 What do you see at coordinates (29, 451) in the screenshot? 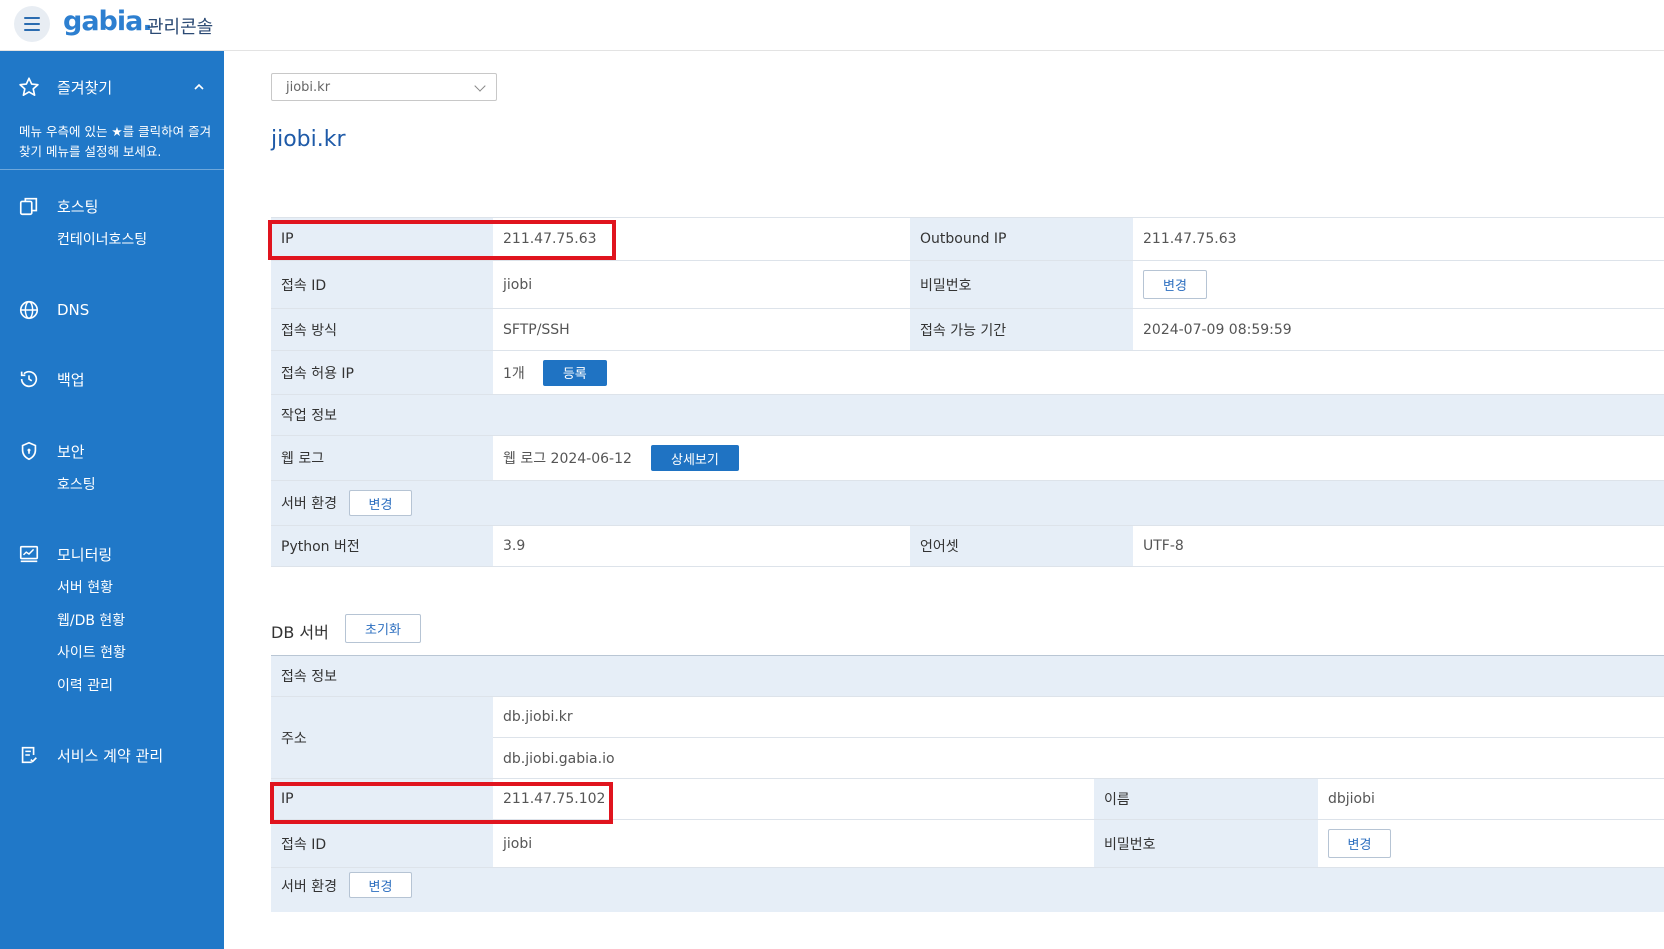
I see `shield-icon` at bounding box center [29, 451].